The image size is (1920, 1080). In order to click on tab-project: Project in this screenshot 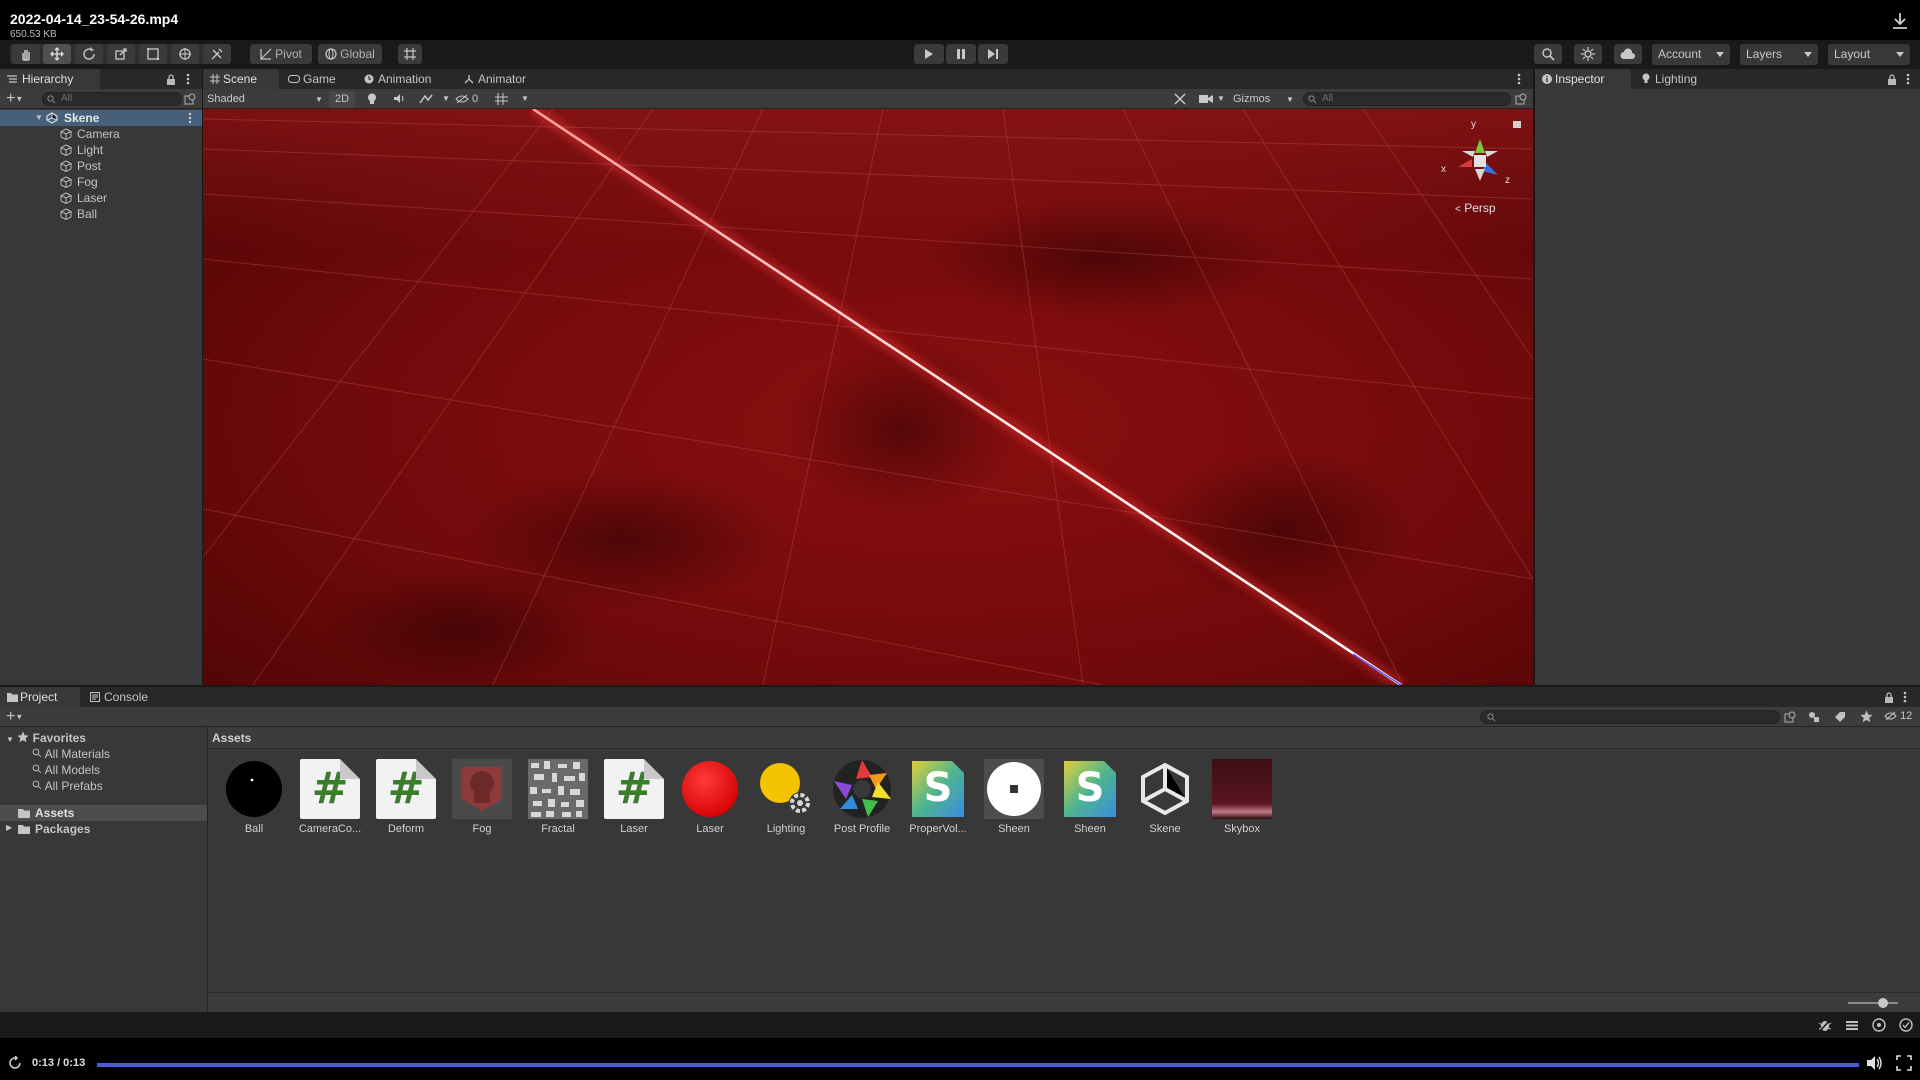, I will do `click(40, 697)`.